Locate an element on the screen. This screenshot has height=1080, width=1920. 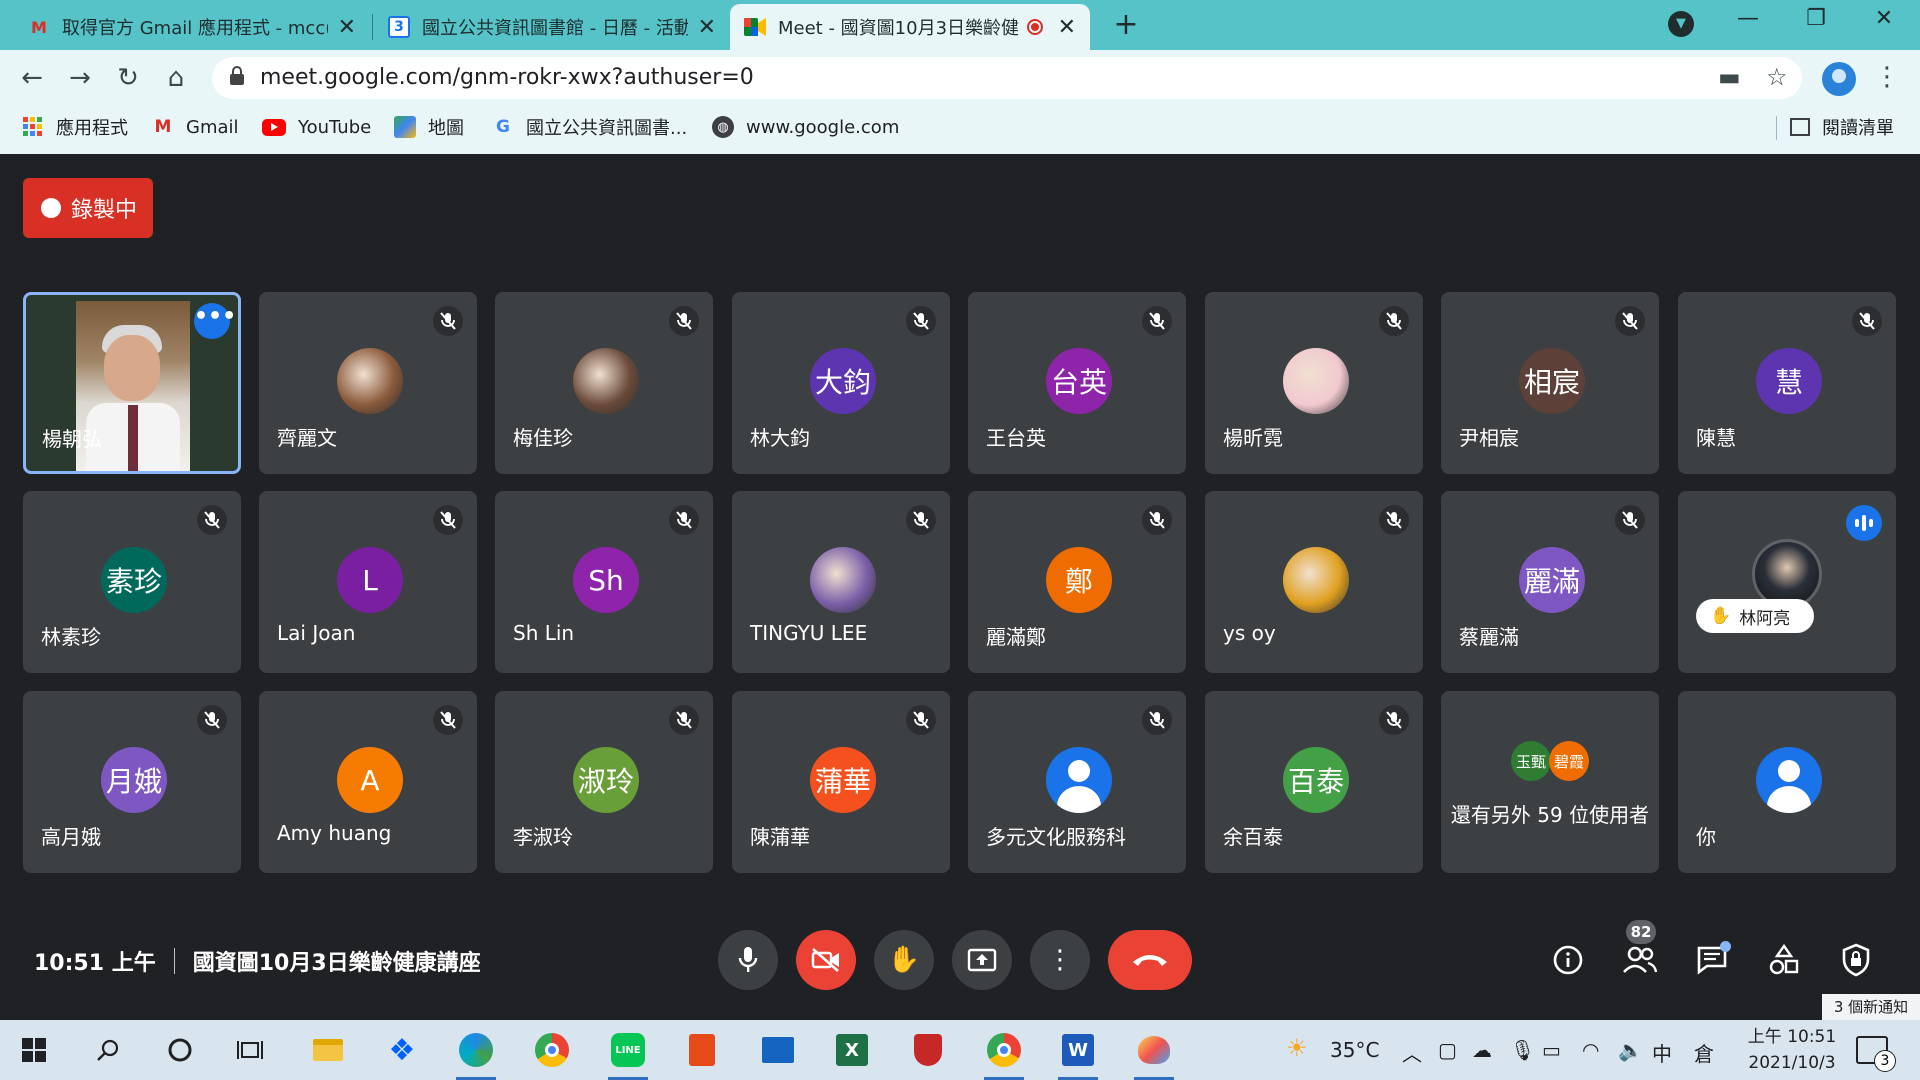
bookmark-google: ◍ www.google.com is located at coordinates (805, 127).